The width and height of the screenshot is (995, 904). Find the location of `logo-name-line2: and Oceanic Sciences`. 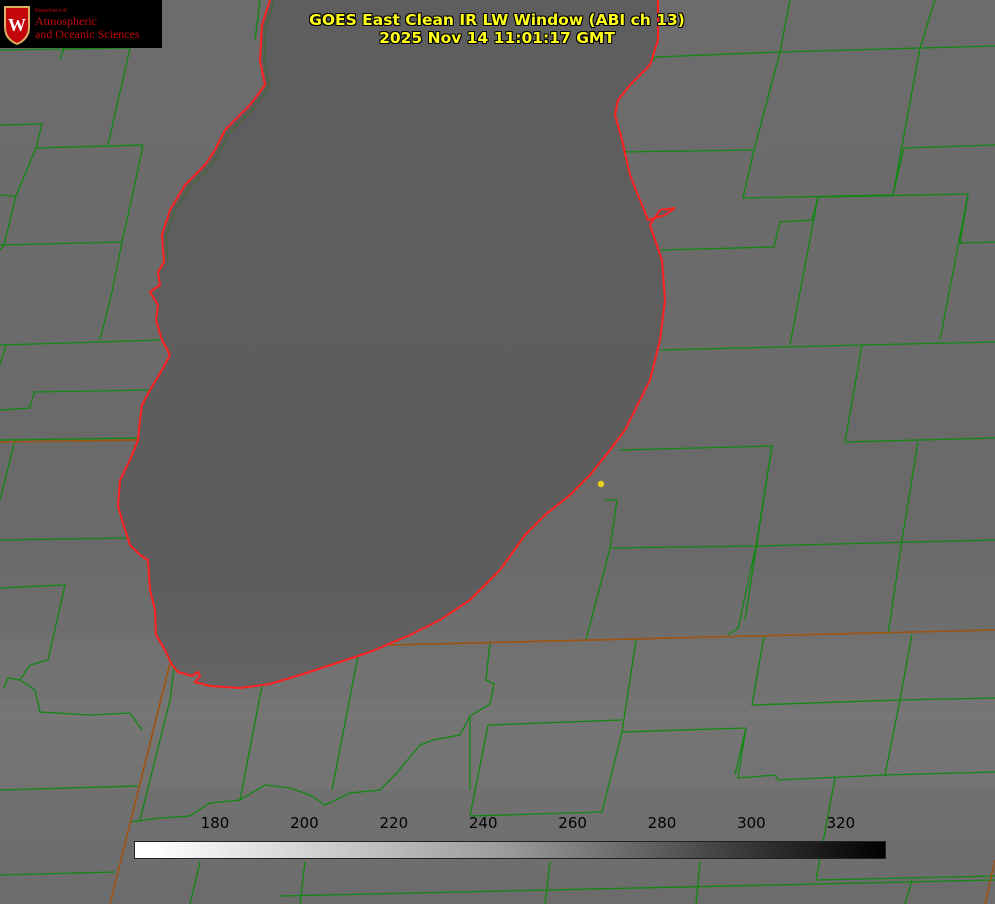

logo-name-line2: and Oceanic Sciences is located at coordinates (87, 34).